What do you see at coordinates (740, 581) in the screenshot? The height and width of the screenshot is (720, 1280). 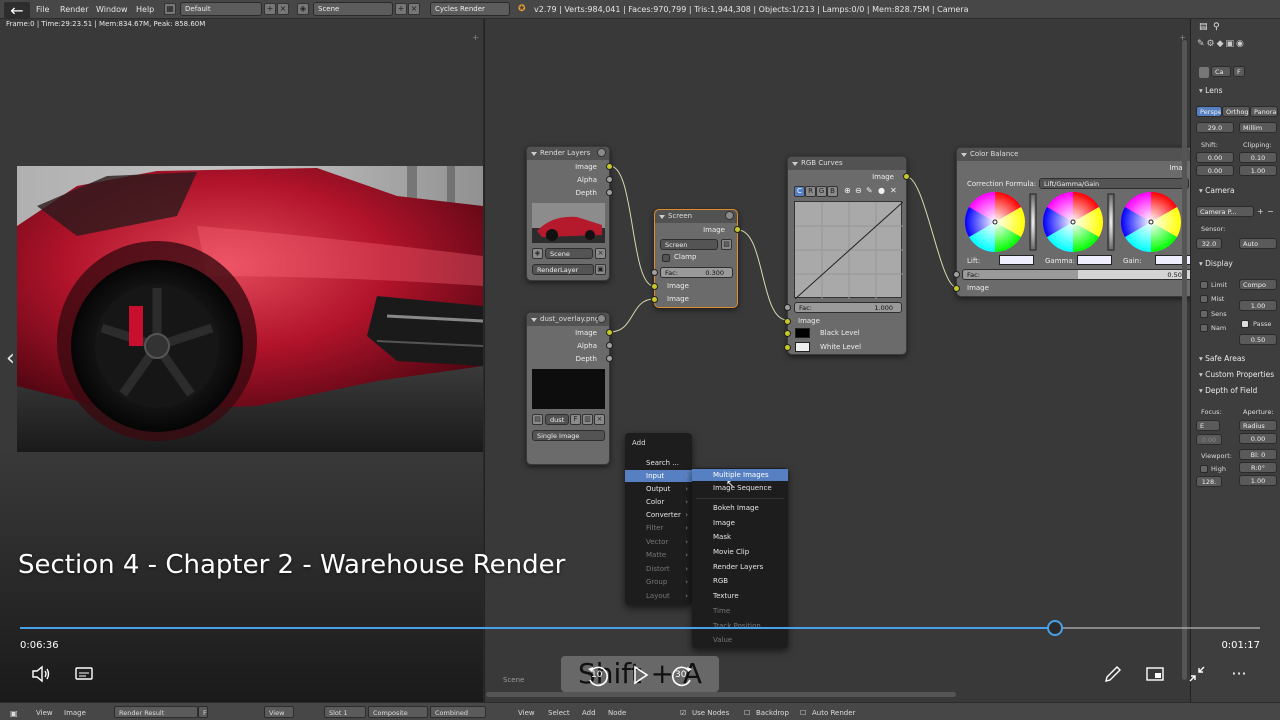 I see `submenu-rgb: RGB` at bounding box center [740, 581].